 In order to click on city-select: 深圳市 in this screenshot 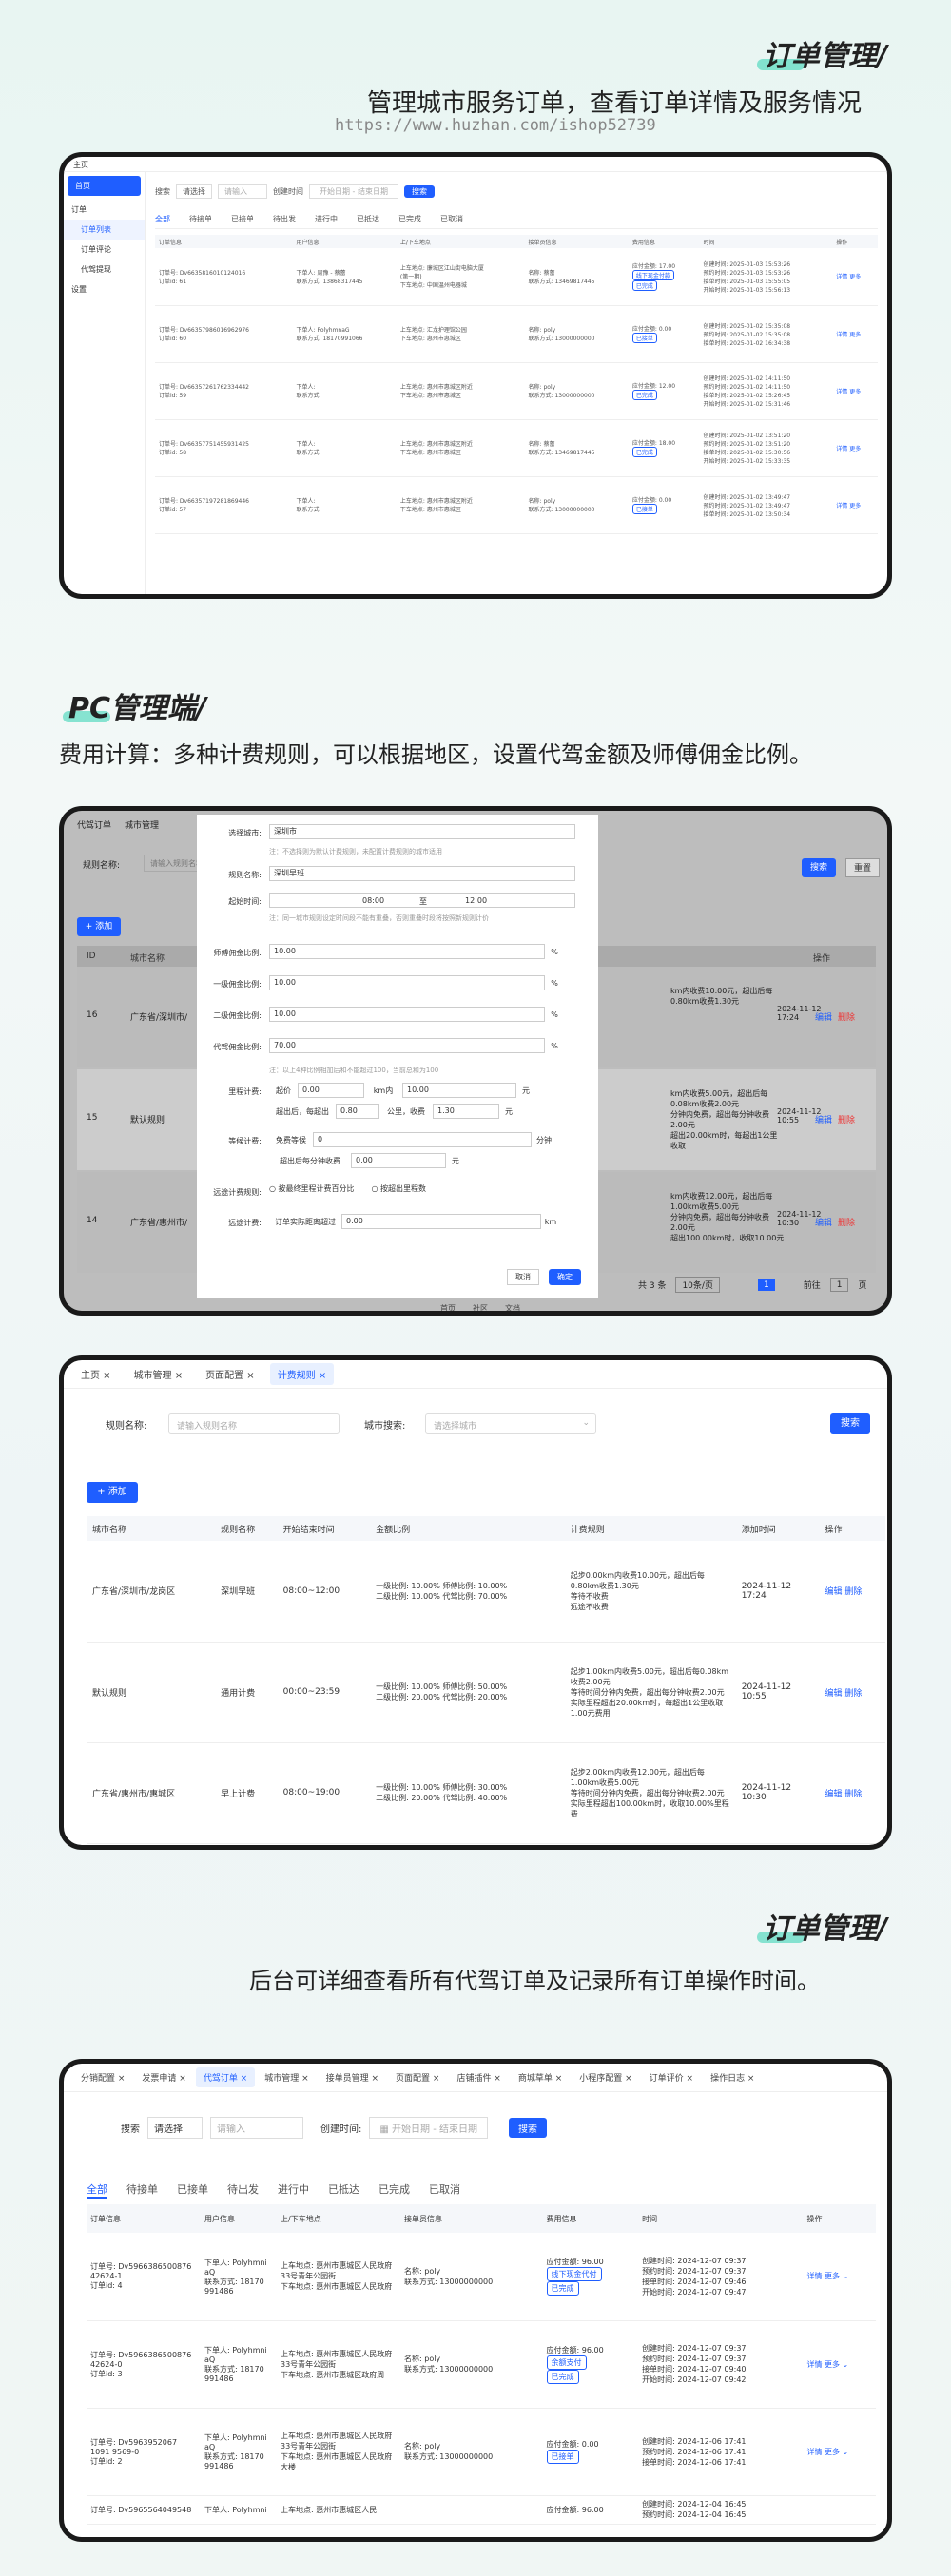, I will do `click(422, 831)`.